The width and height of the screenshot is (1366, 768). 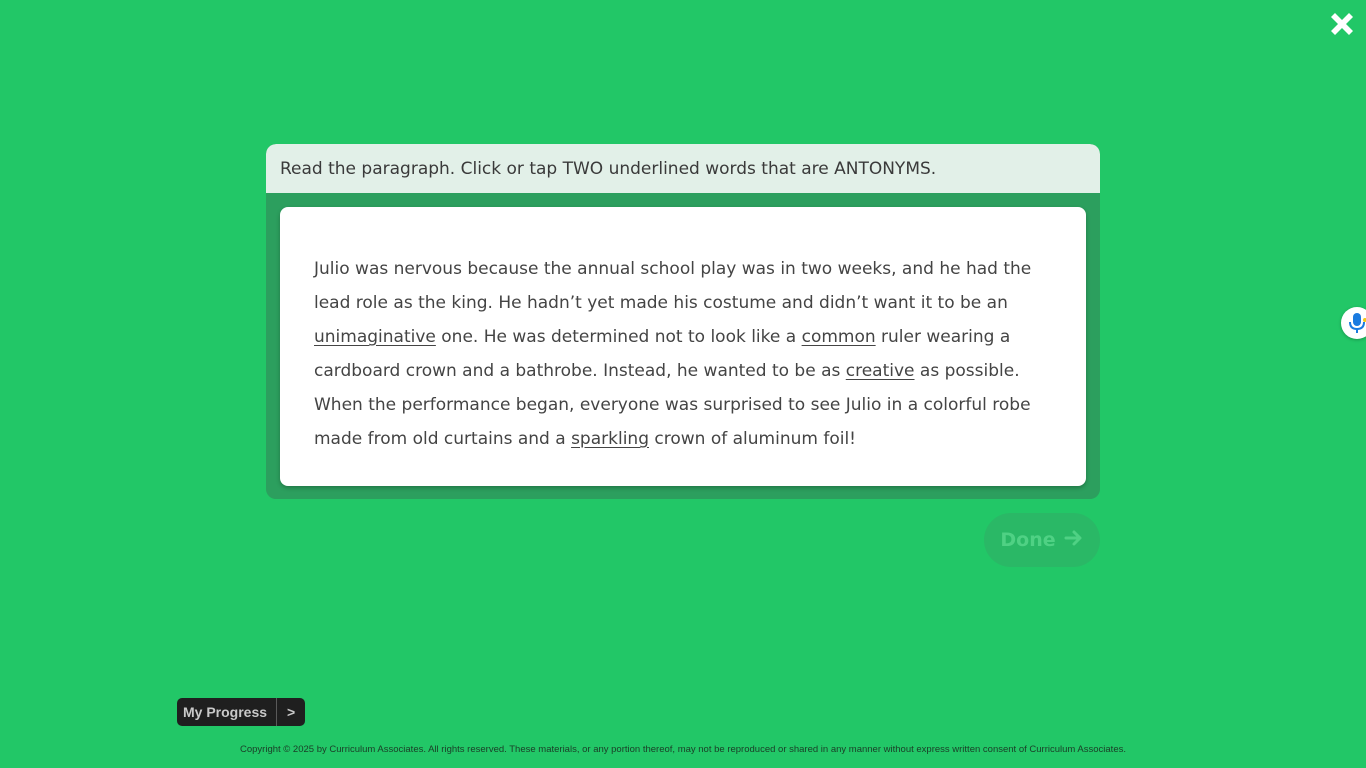 What do you see at coordinates (839, 337) in the screenshot?
I see `word-choice-common: common` at bounding box center [839, 337].